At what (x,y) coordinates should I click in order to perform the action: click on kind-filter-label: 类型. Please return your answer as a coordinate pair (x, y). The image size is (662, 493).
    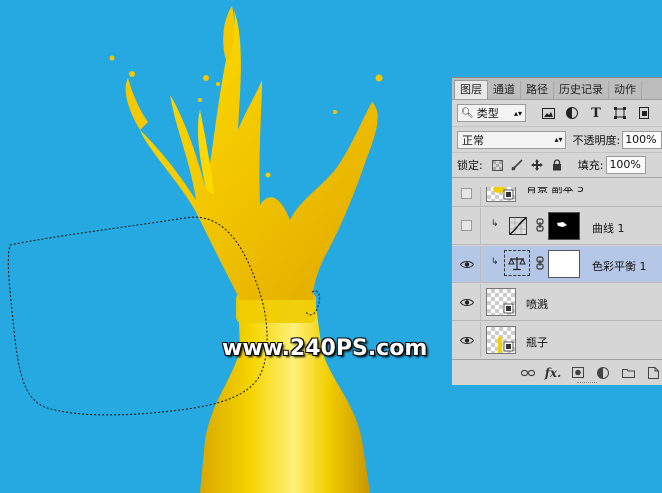
    Looking at the image, I should click on (487, 113).